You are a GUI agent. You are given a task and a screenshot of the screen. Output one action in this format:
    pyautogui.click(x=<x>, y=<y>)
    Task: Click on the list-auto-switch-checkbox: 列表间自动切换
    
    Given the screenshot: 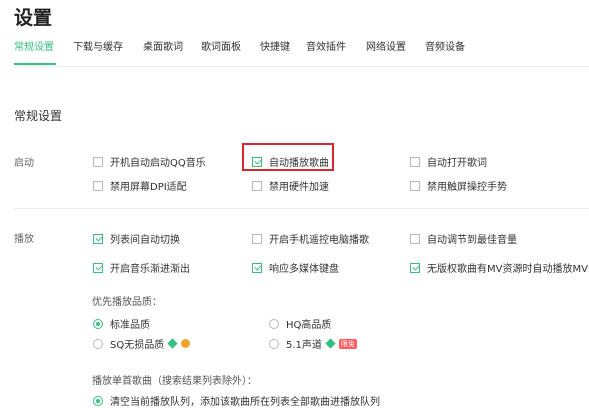 What is the action you would take?
    pyautogui.click(x=136, y=238)
    